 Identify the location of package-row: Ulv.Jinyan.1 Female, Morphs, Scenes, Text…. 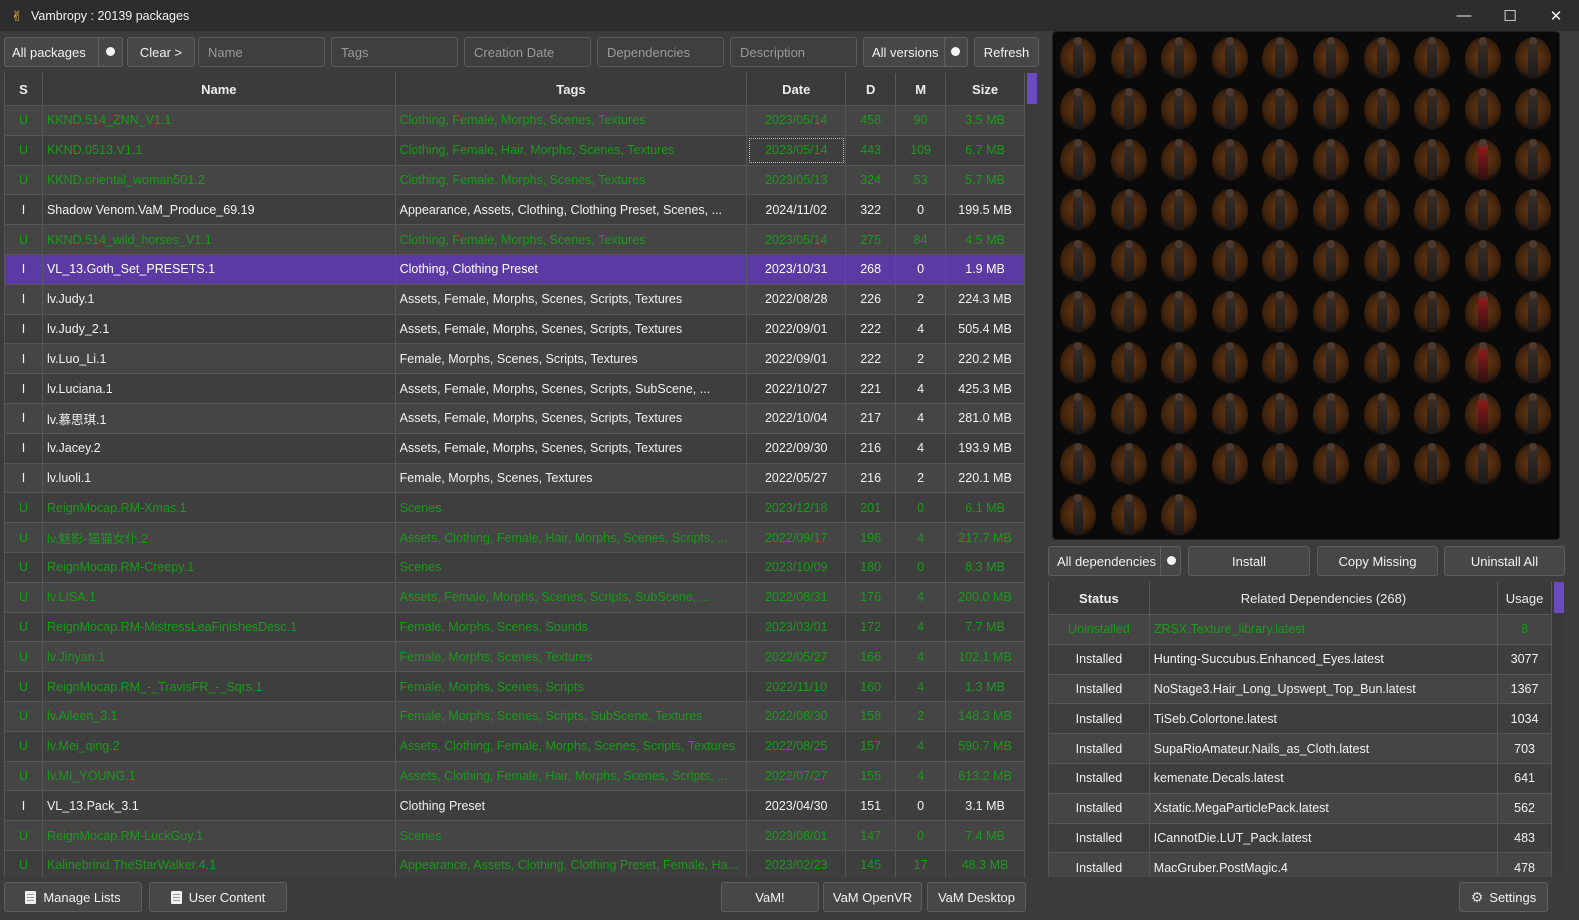
(515, 657).